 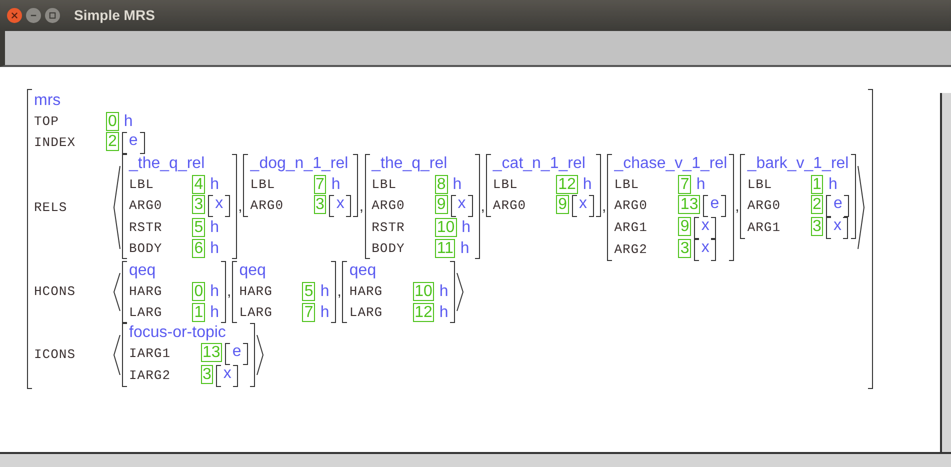 What do you see at coordinates (764, 228) in the screenshot?
I see `feature-name: ARG1` at bounding box center [764, 228].